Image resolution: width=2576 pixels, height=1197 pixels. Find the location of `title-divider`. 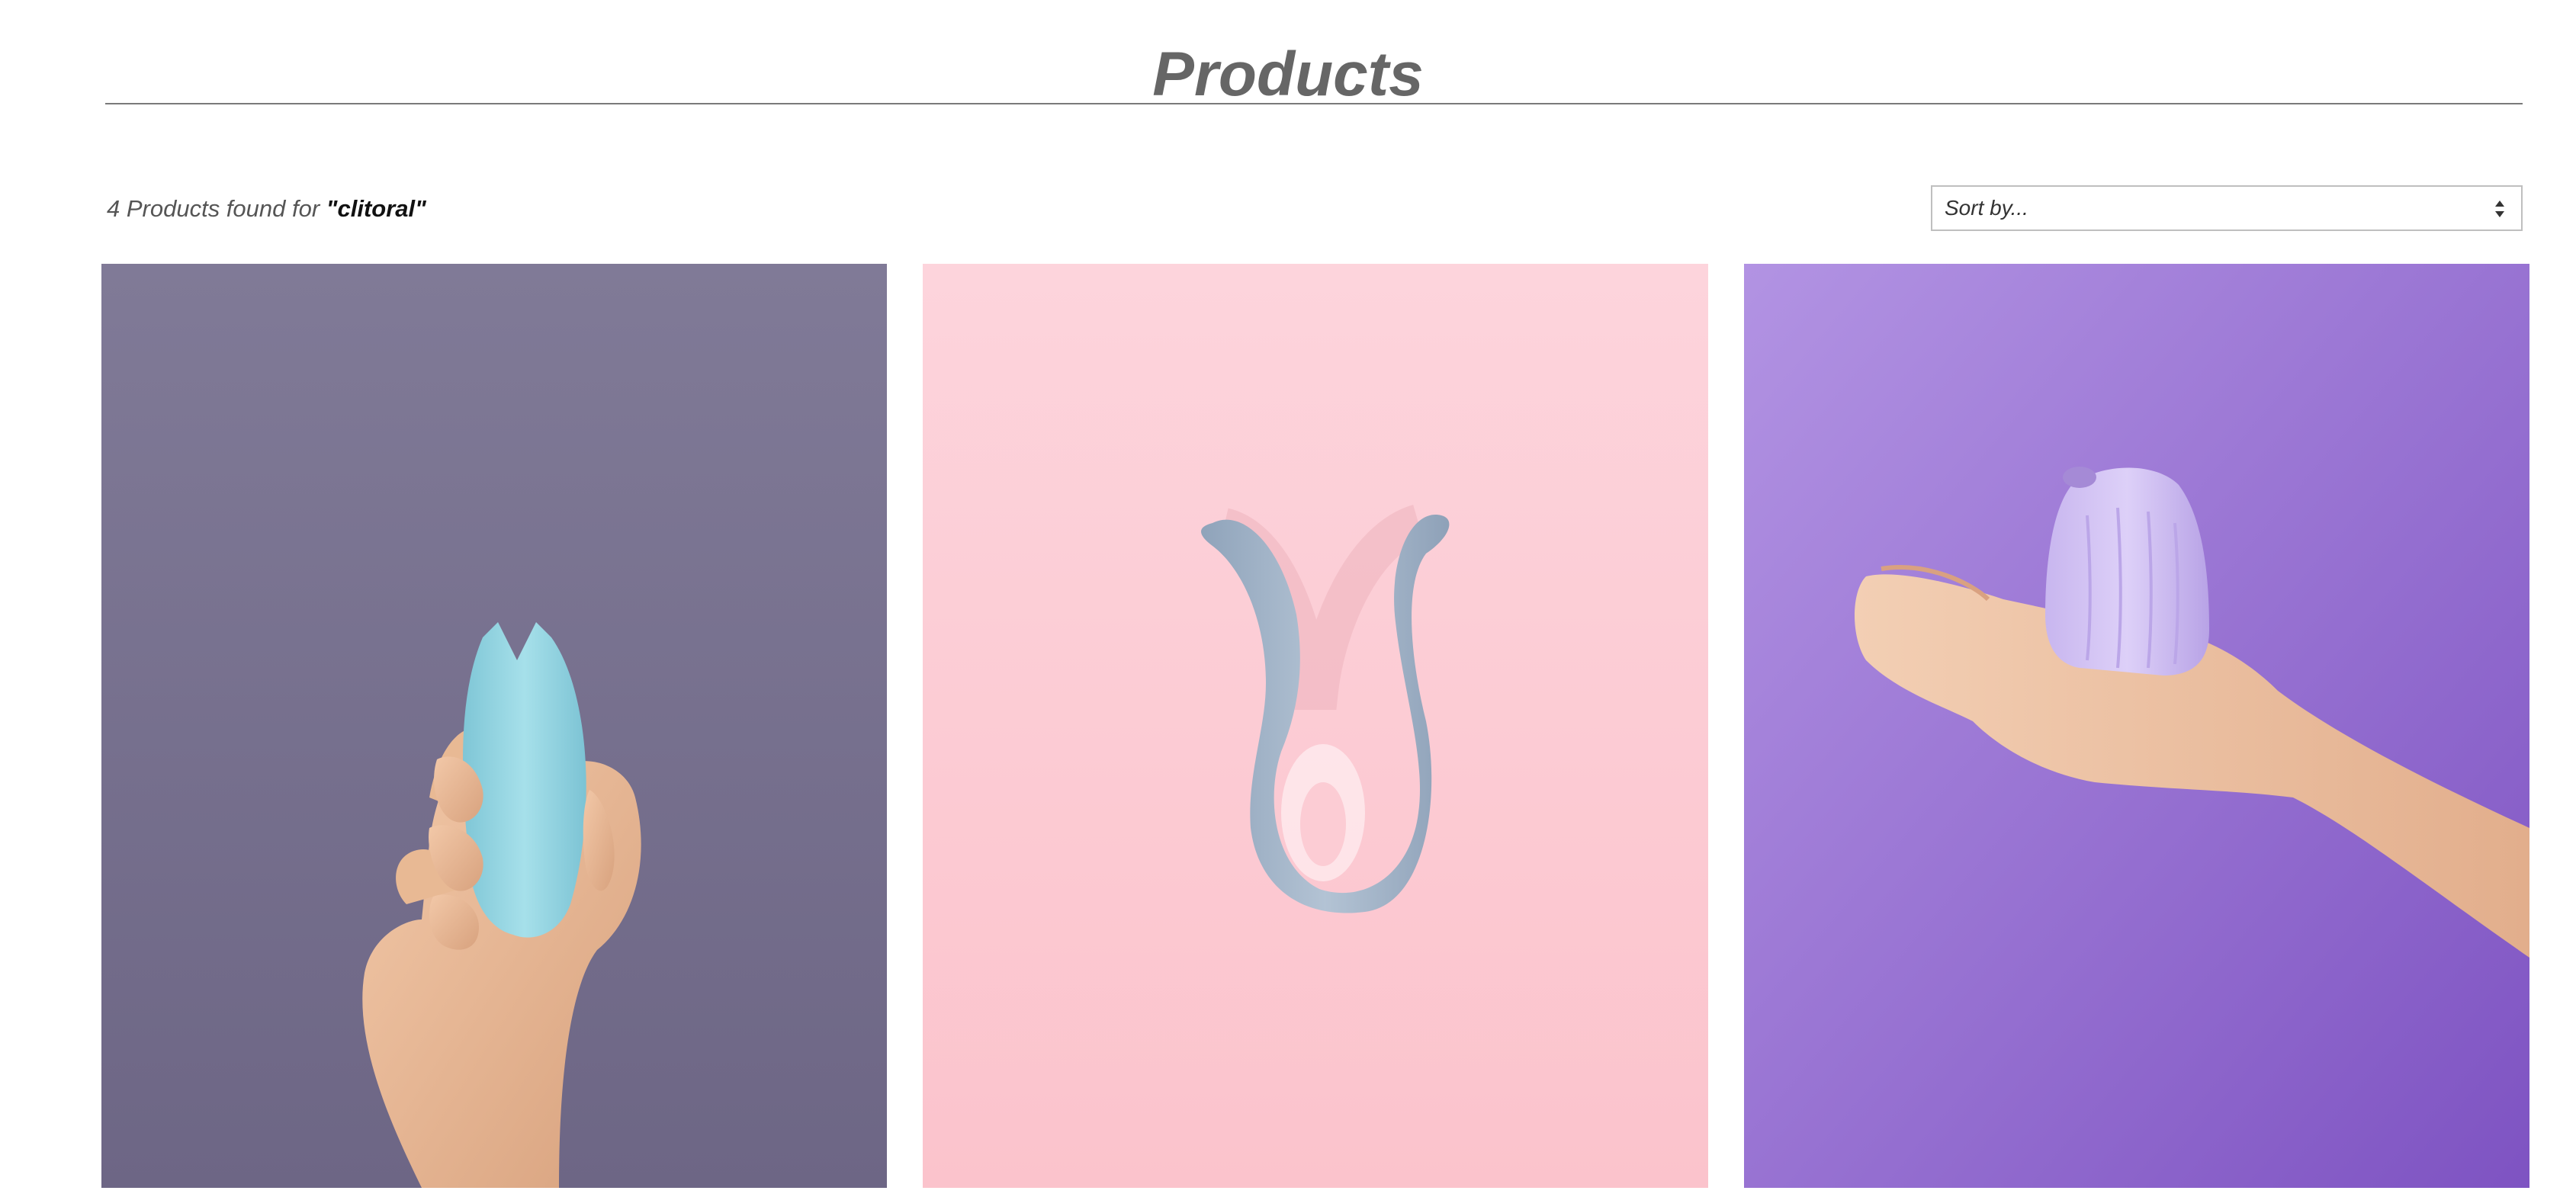

title-divider is located at coordinates (1314, 104).